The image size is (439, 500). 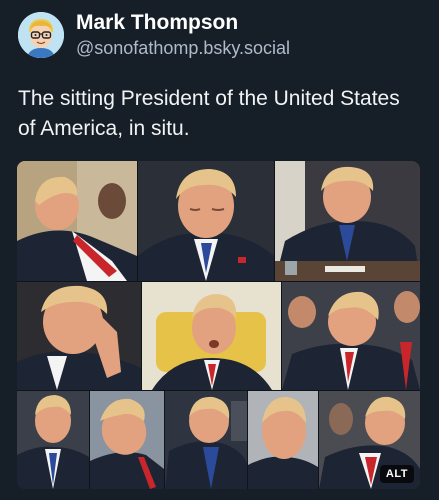 I want to click on cartoon-avatar-icon, so click(x=41, y=35).